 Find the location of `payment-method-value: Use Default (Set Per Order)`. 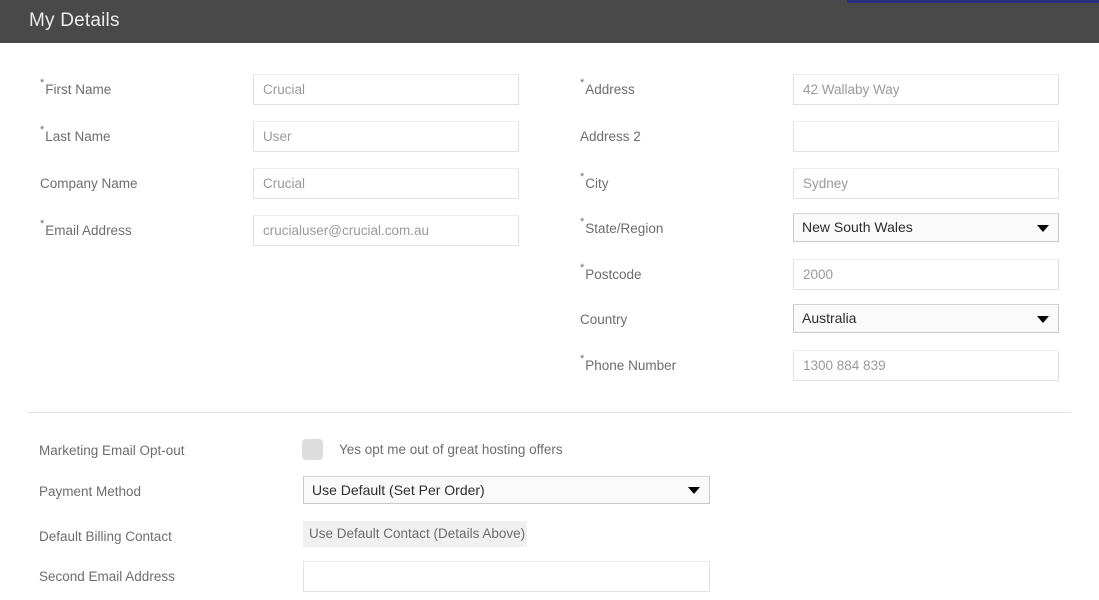

payment-method-value: Use Default (Set Per Order) is located at coordinates (398, 490).